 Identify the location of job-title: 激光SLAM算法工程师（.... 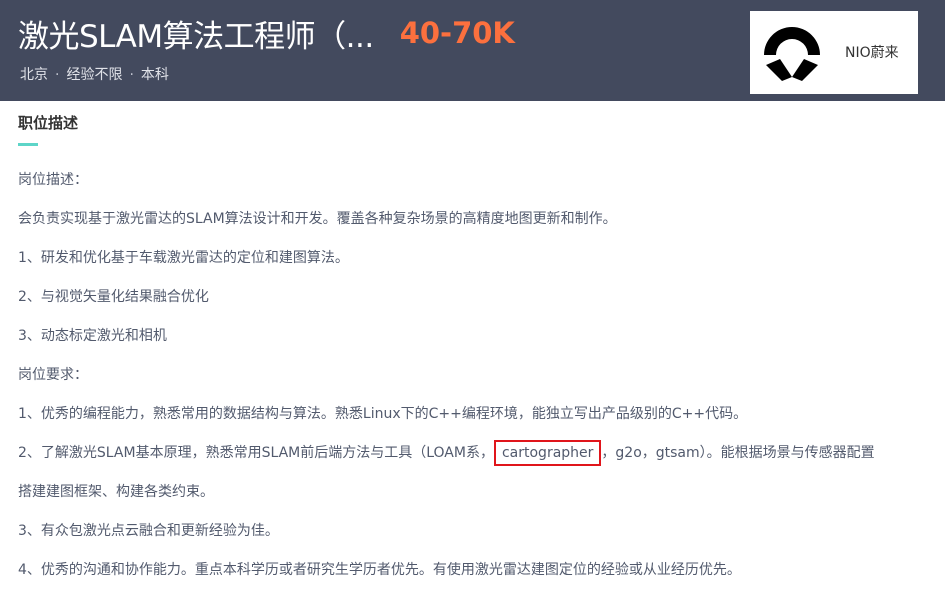
(196, 36).